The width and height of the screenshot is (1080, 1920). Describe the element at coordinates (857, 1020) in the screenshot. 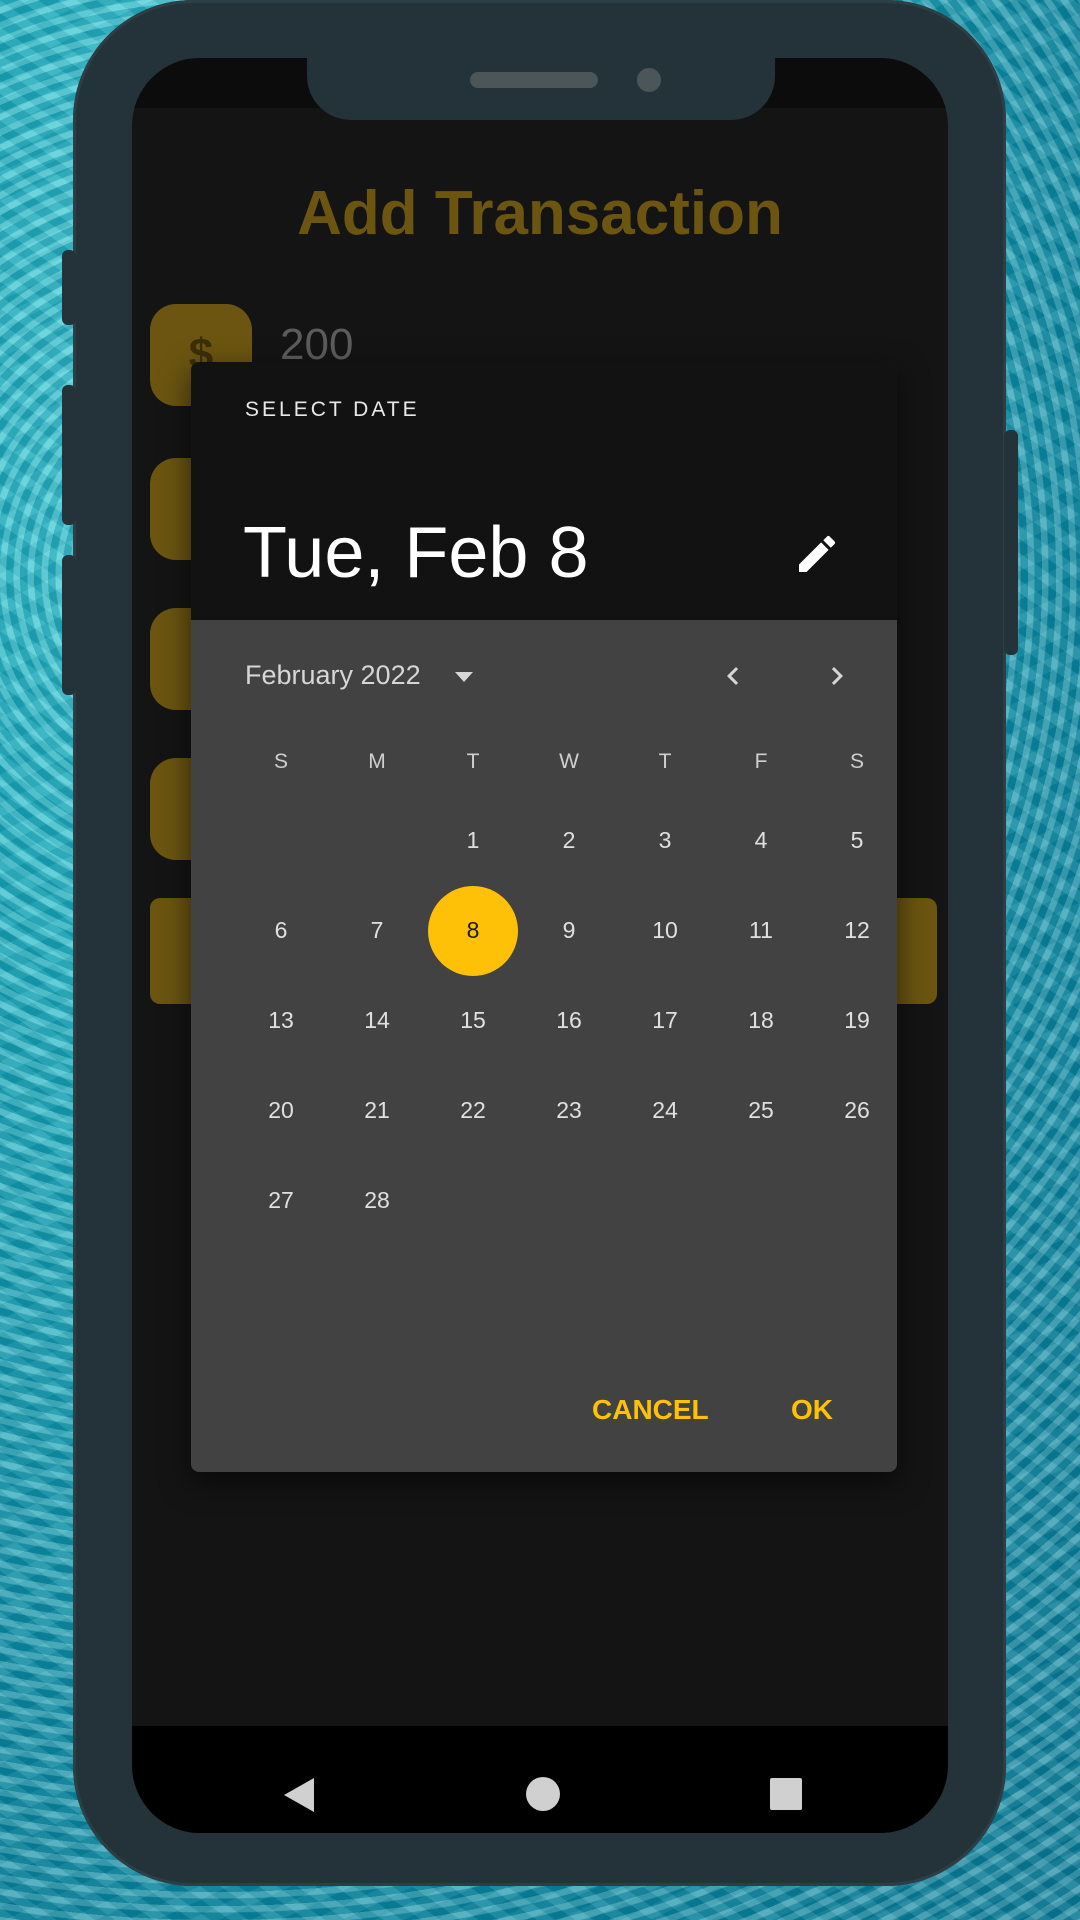

I see `calendar-day-label: 19` at that location.